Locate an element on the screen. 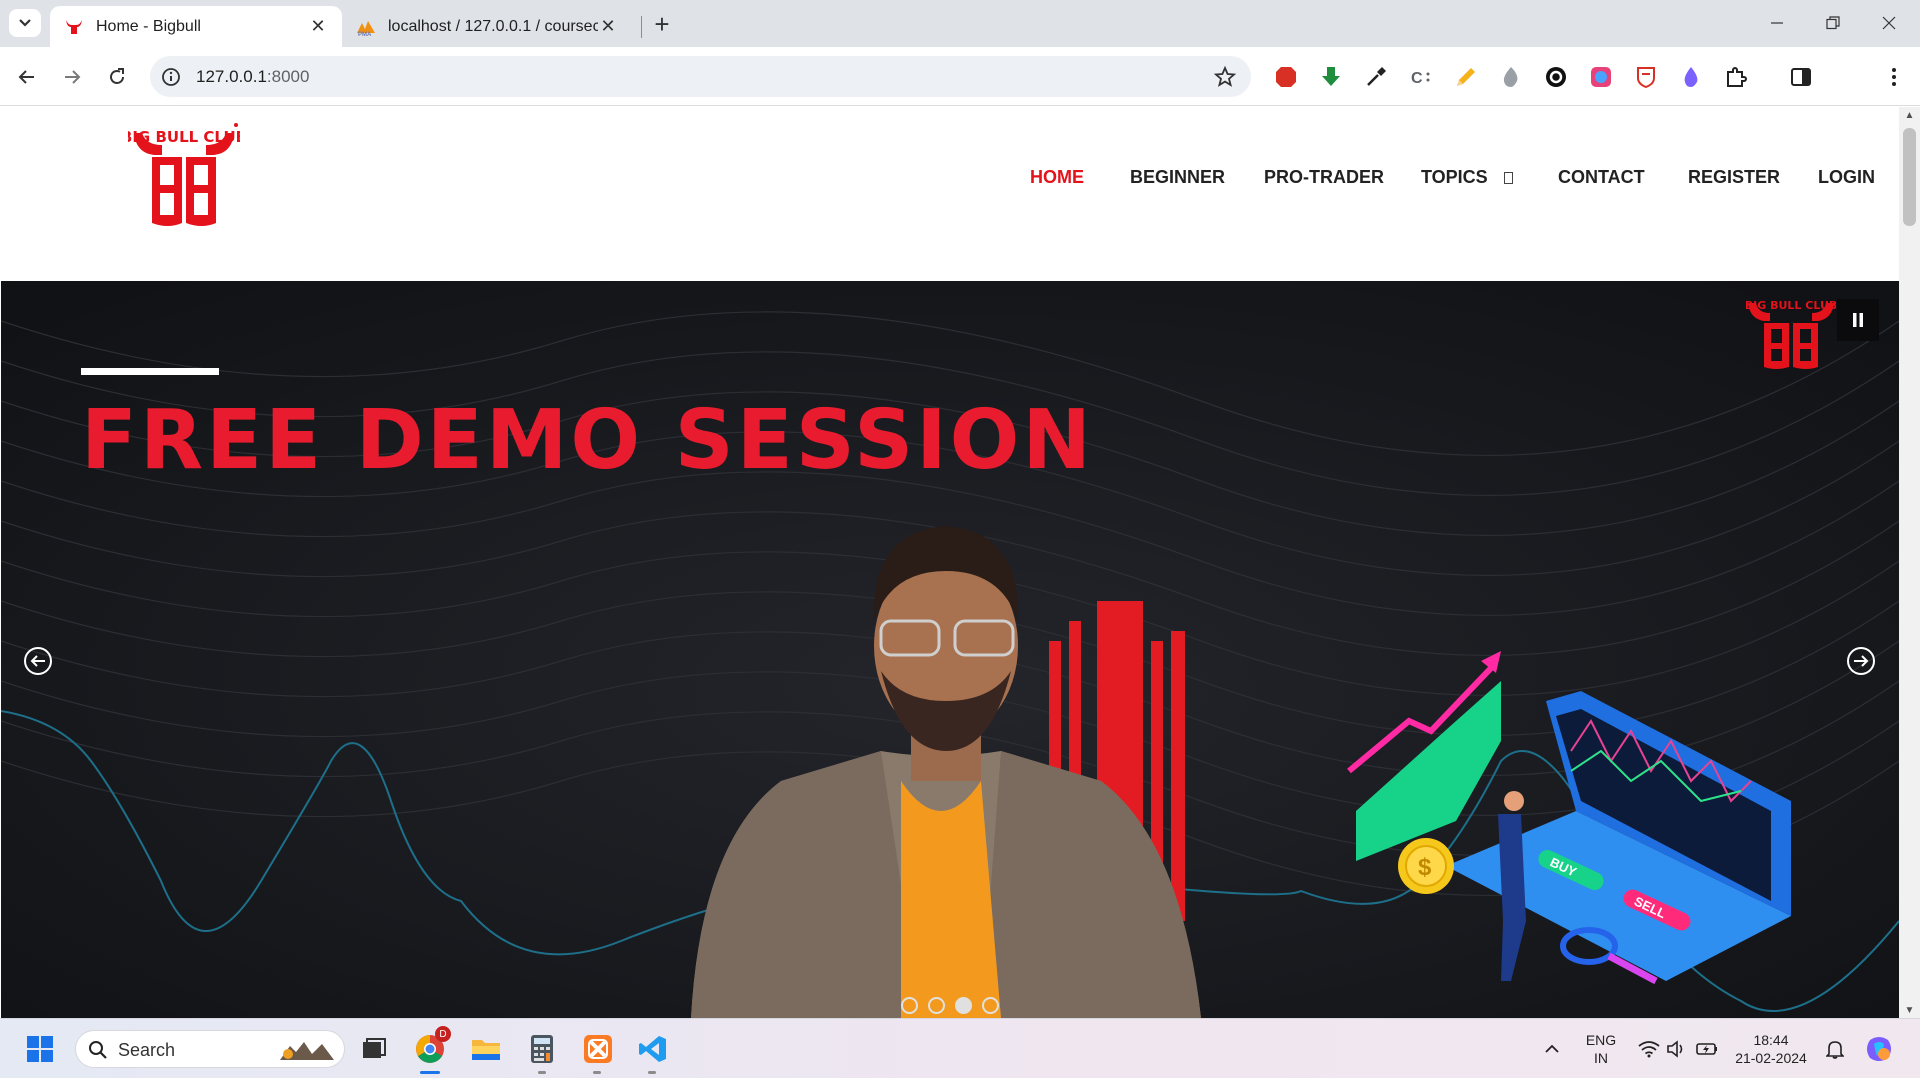 The height and width of the screenshot is (1078, 1920). site-info-icon is located at coordinates (171, 77).